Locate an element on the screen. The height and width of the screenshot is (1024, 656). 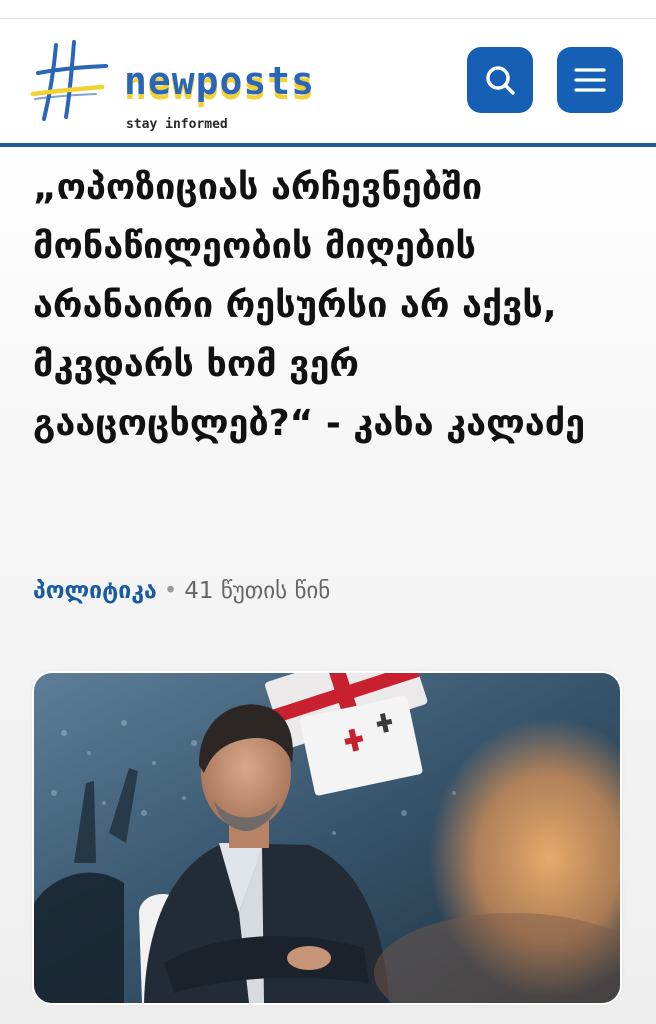
hamburger-menu-icon is located at coordinates (590, 80).